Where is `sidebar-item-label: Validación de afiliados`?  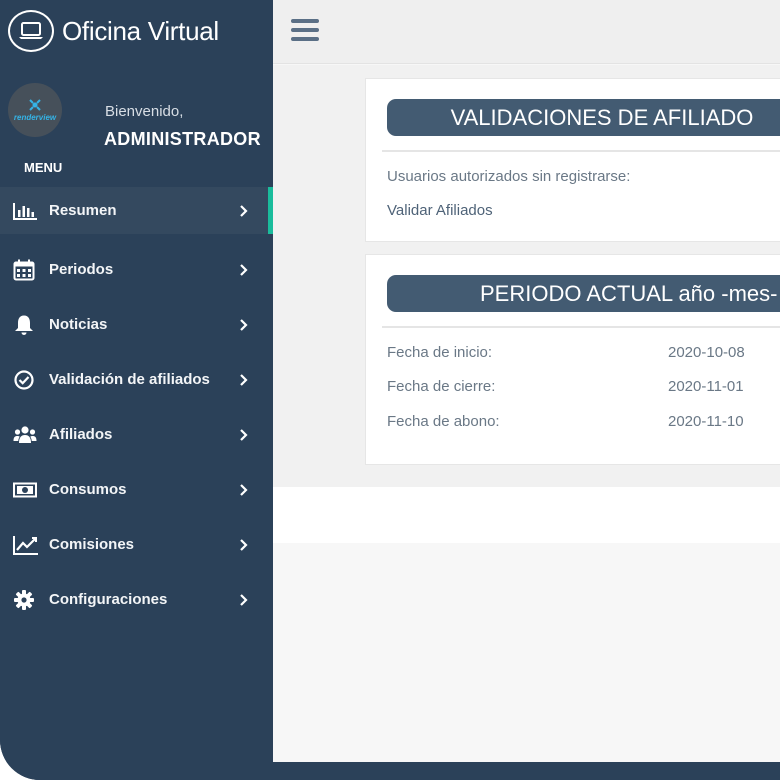
sidebar-item-label: Validación de afiliados is located at coordinates (129, 379).